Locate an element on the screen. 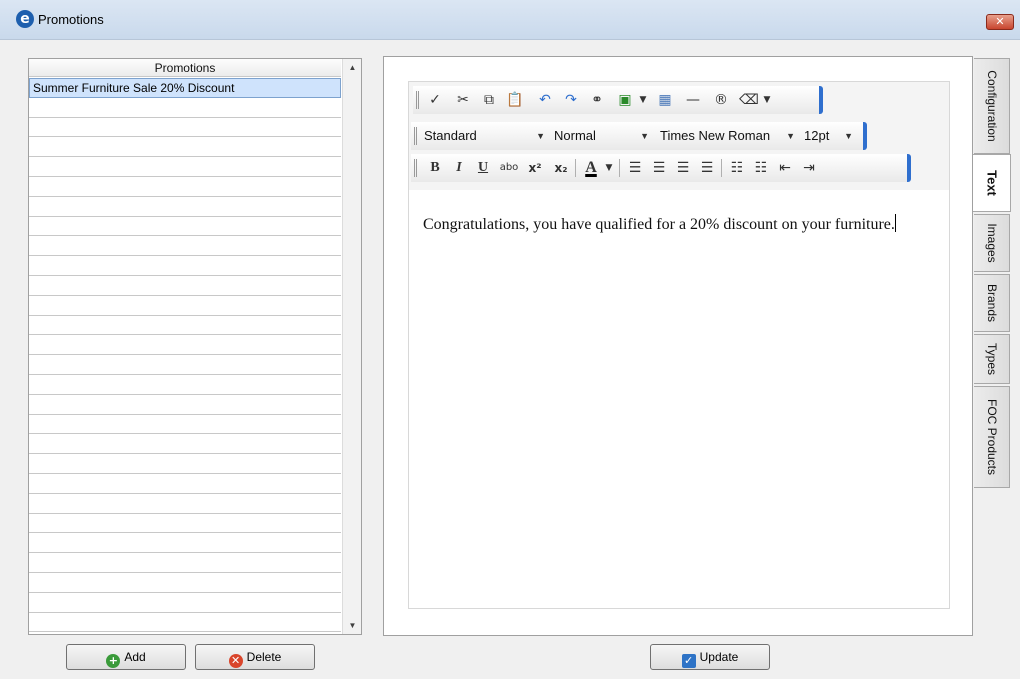  tab-foc-products-label: FOC Products is located at coordinates (991, 437).